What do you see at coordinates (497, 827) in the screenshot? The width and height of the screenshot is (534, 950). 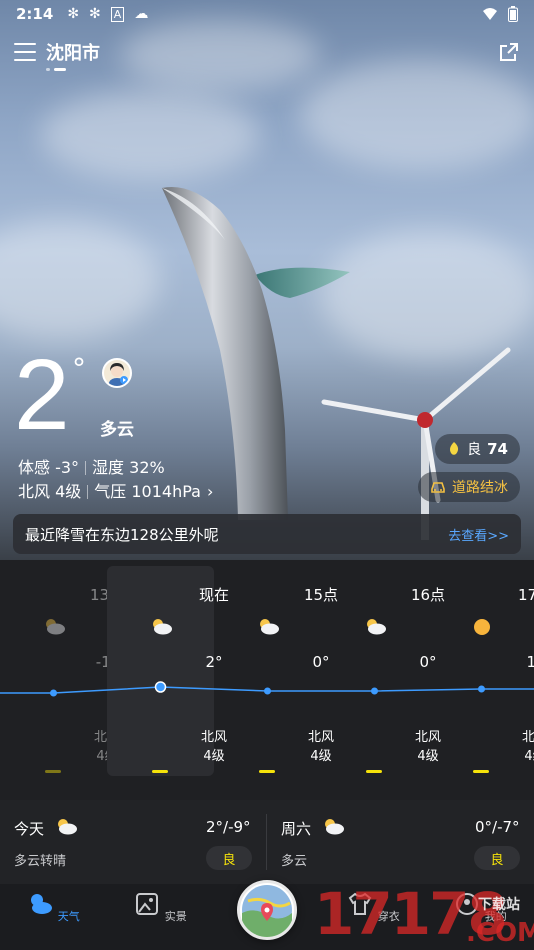 I see `day-range: 0°/-7°` at bounding box center [497, 827].